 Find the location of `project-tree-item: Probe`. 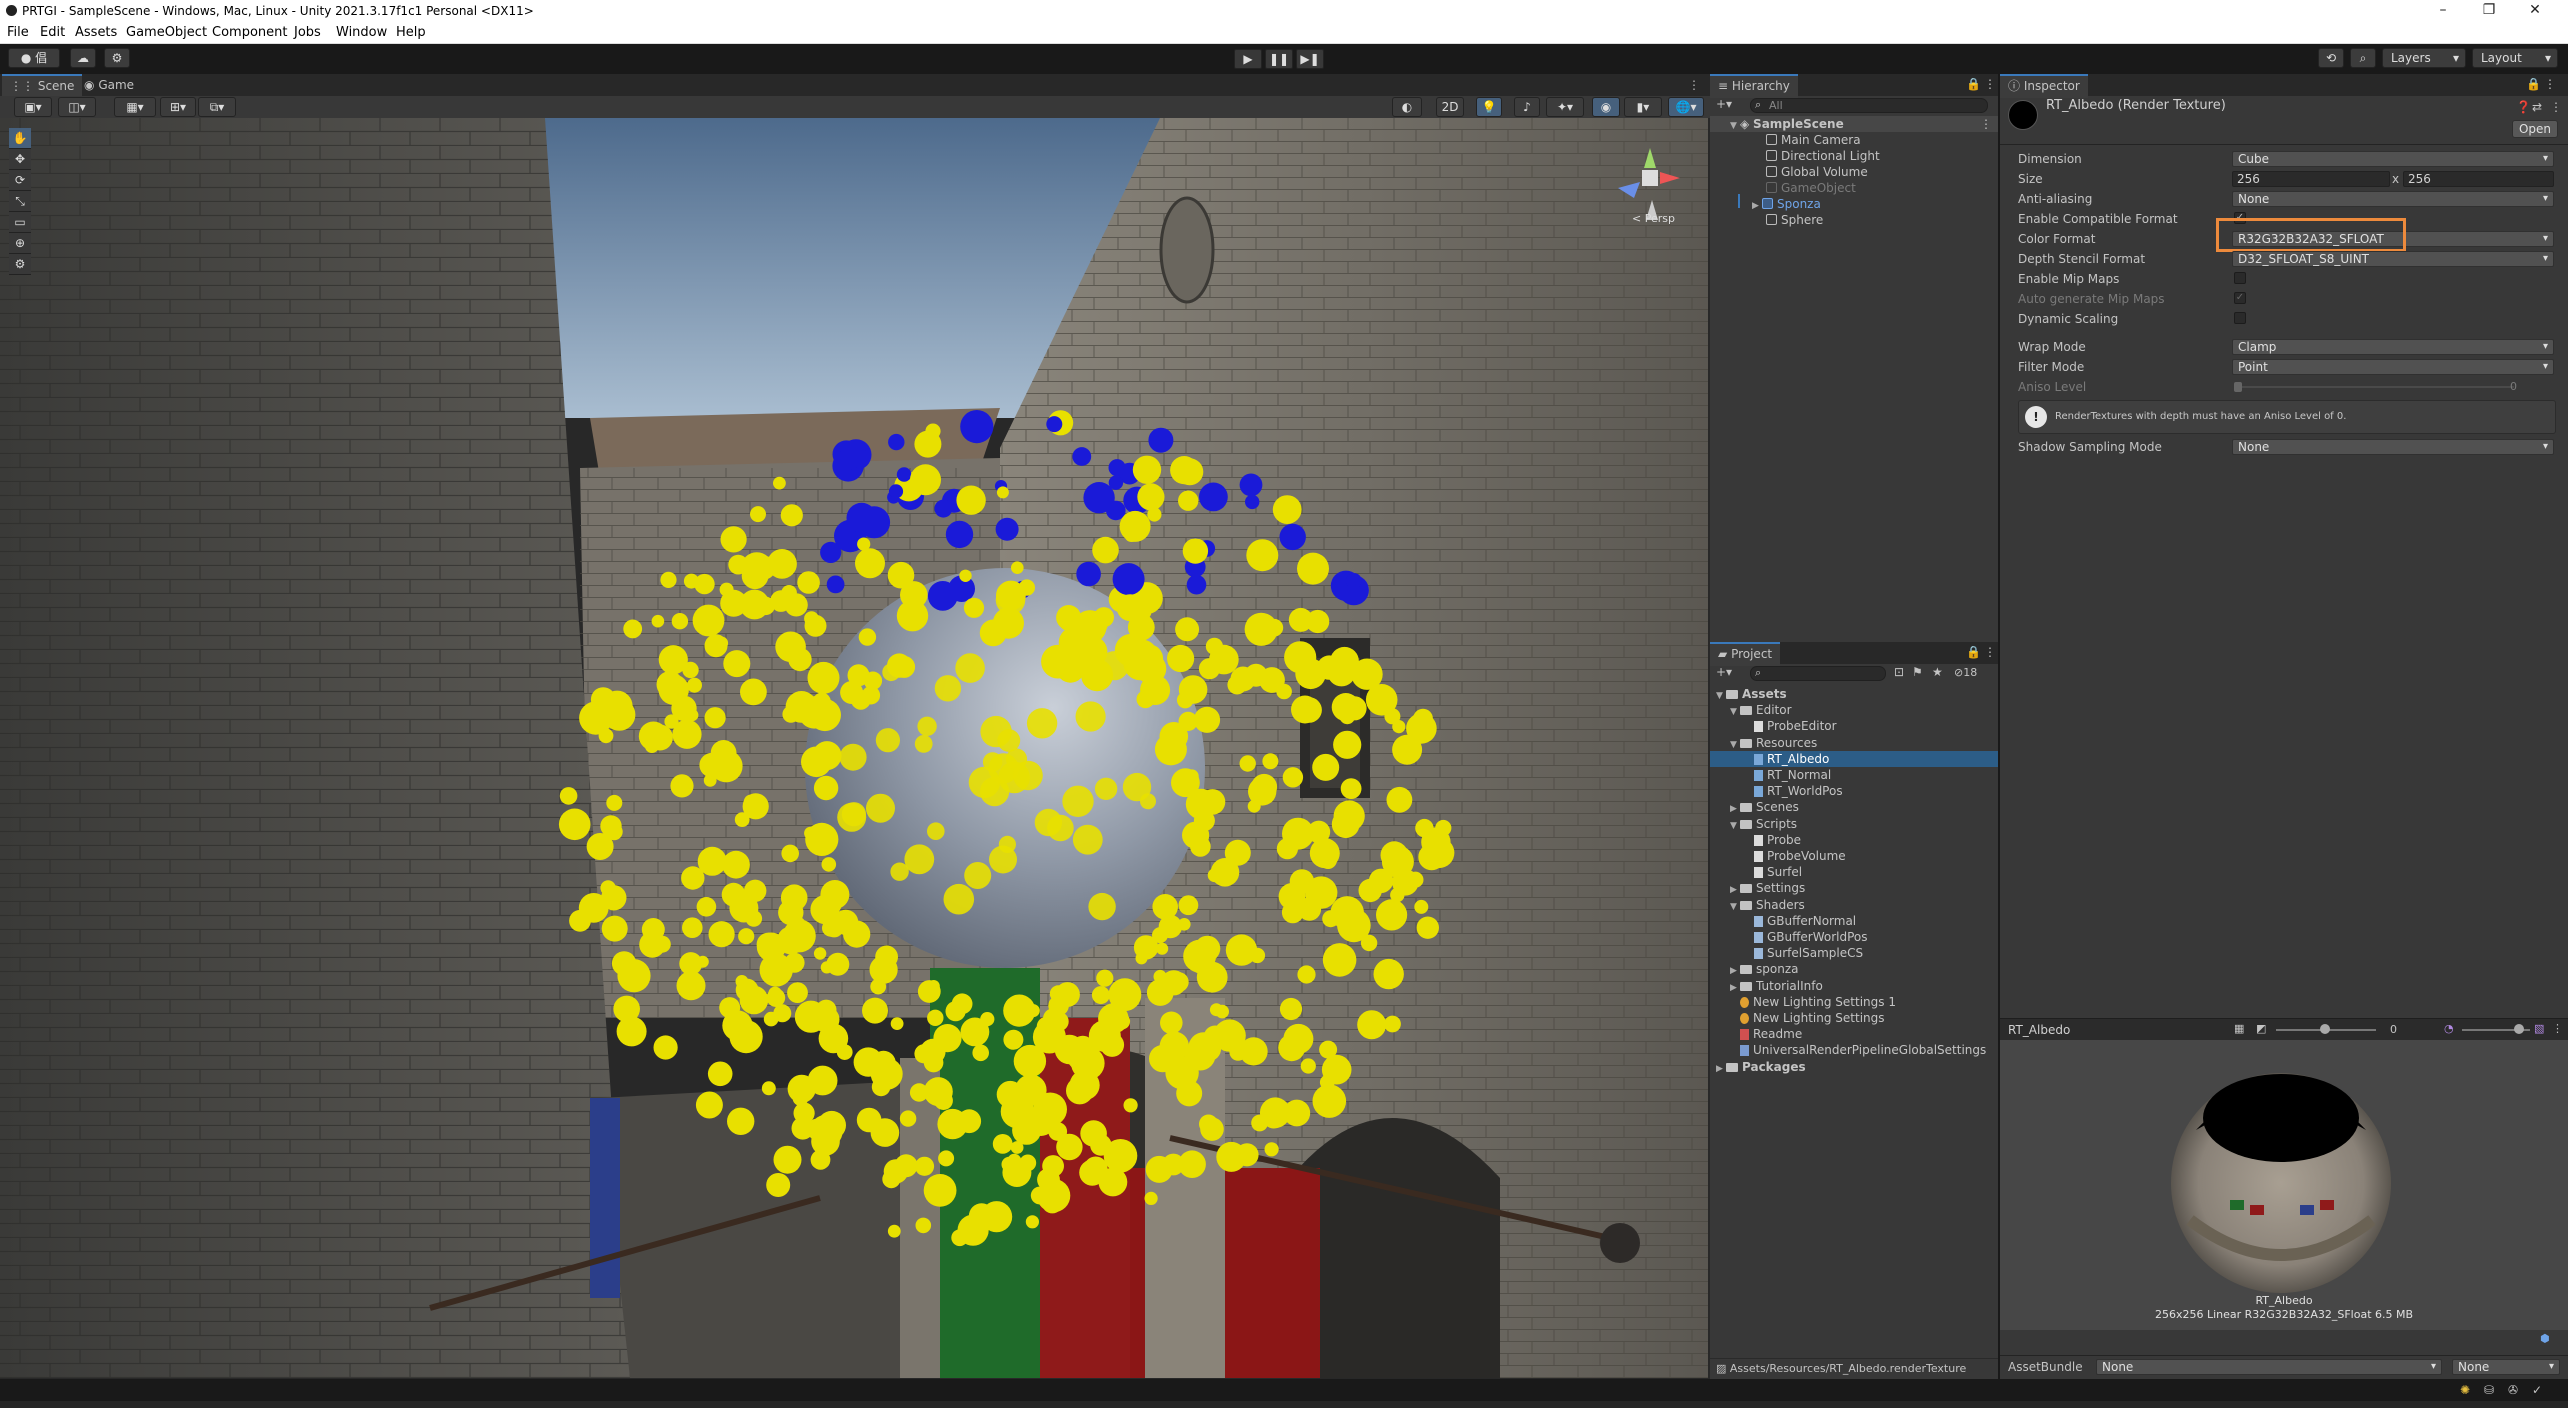

project-tree-item: Probe is located at coordinates (1854, 840).